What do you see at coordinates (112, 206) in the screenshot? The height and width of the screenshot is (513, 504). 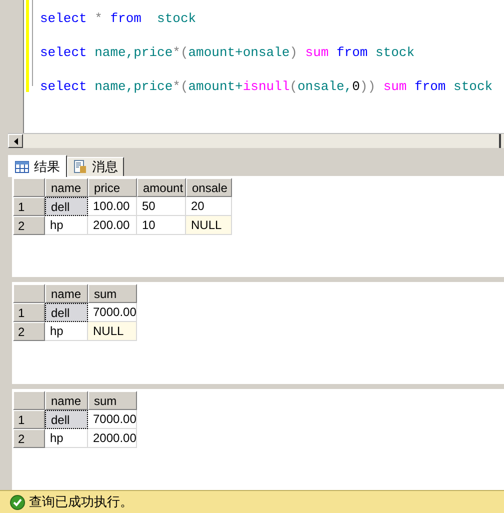 I see `table-cell: 100.00` at bounding box center [112, 206].